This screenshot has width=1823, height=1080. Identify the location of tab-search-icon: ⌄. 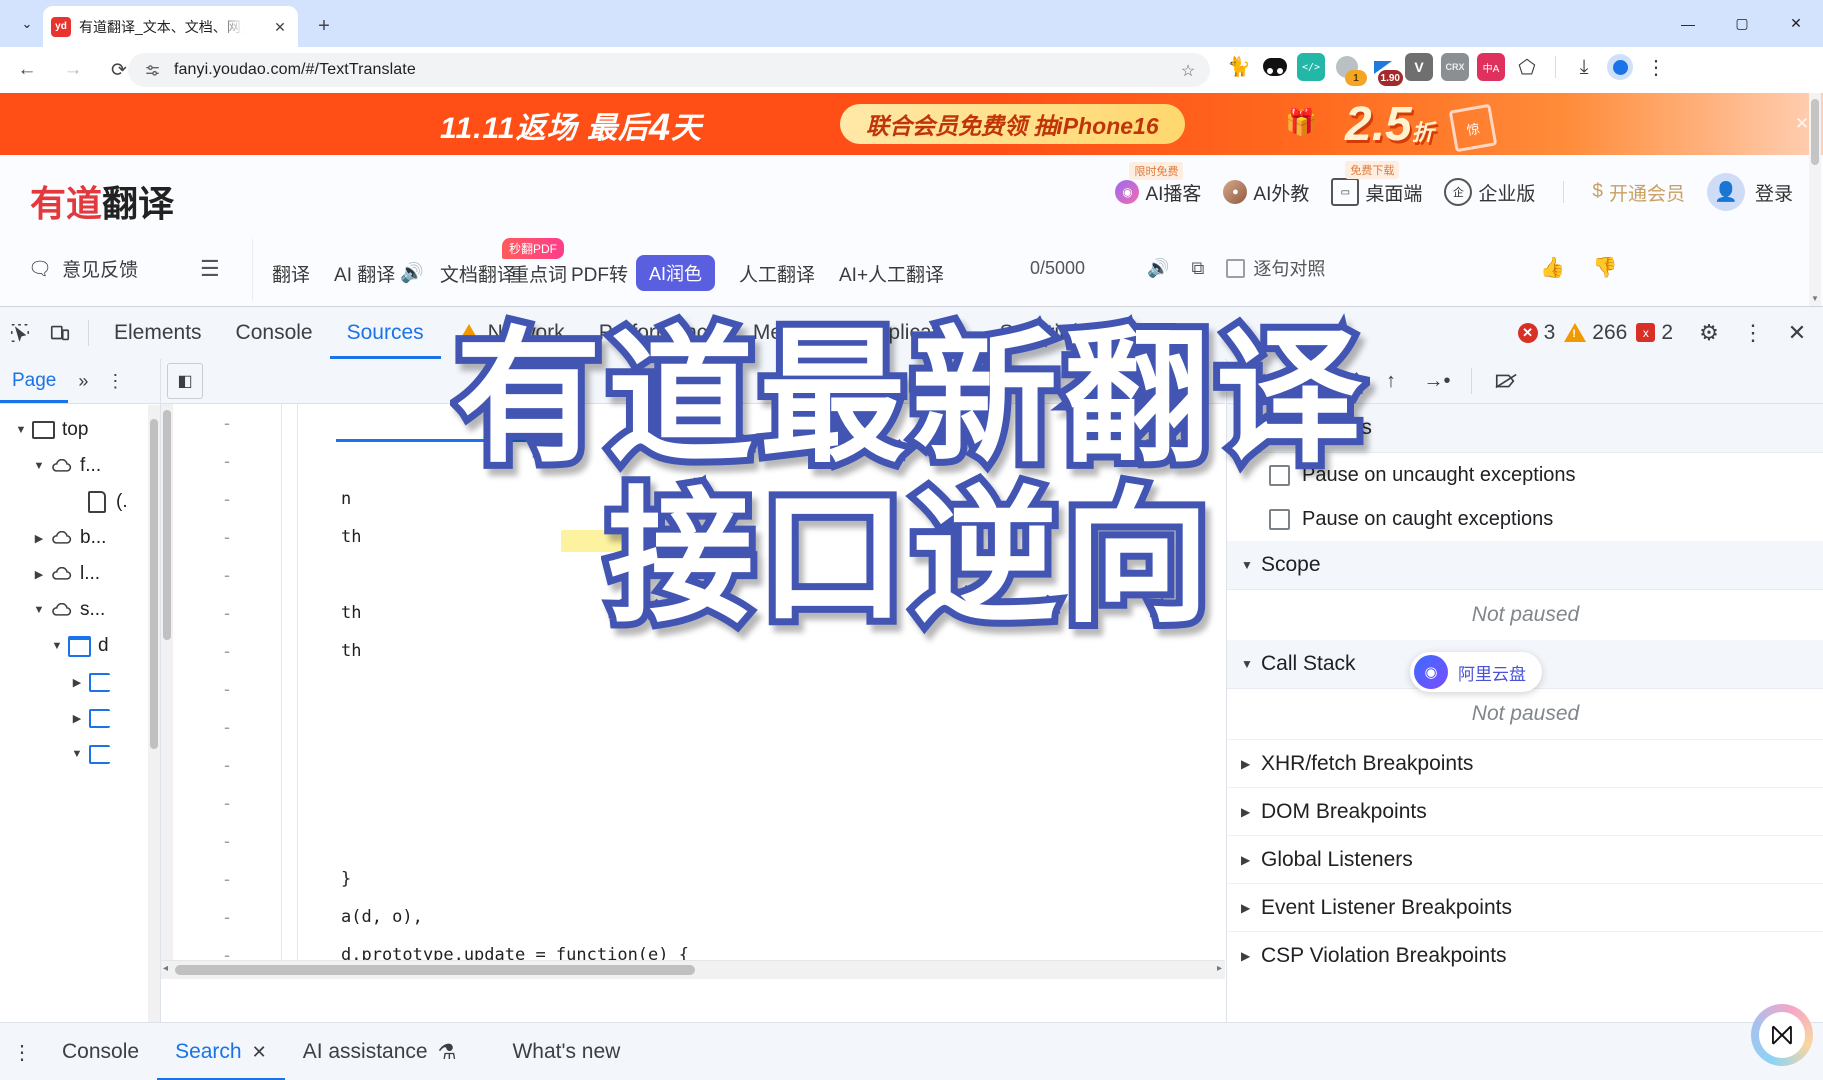
(27, 24).